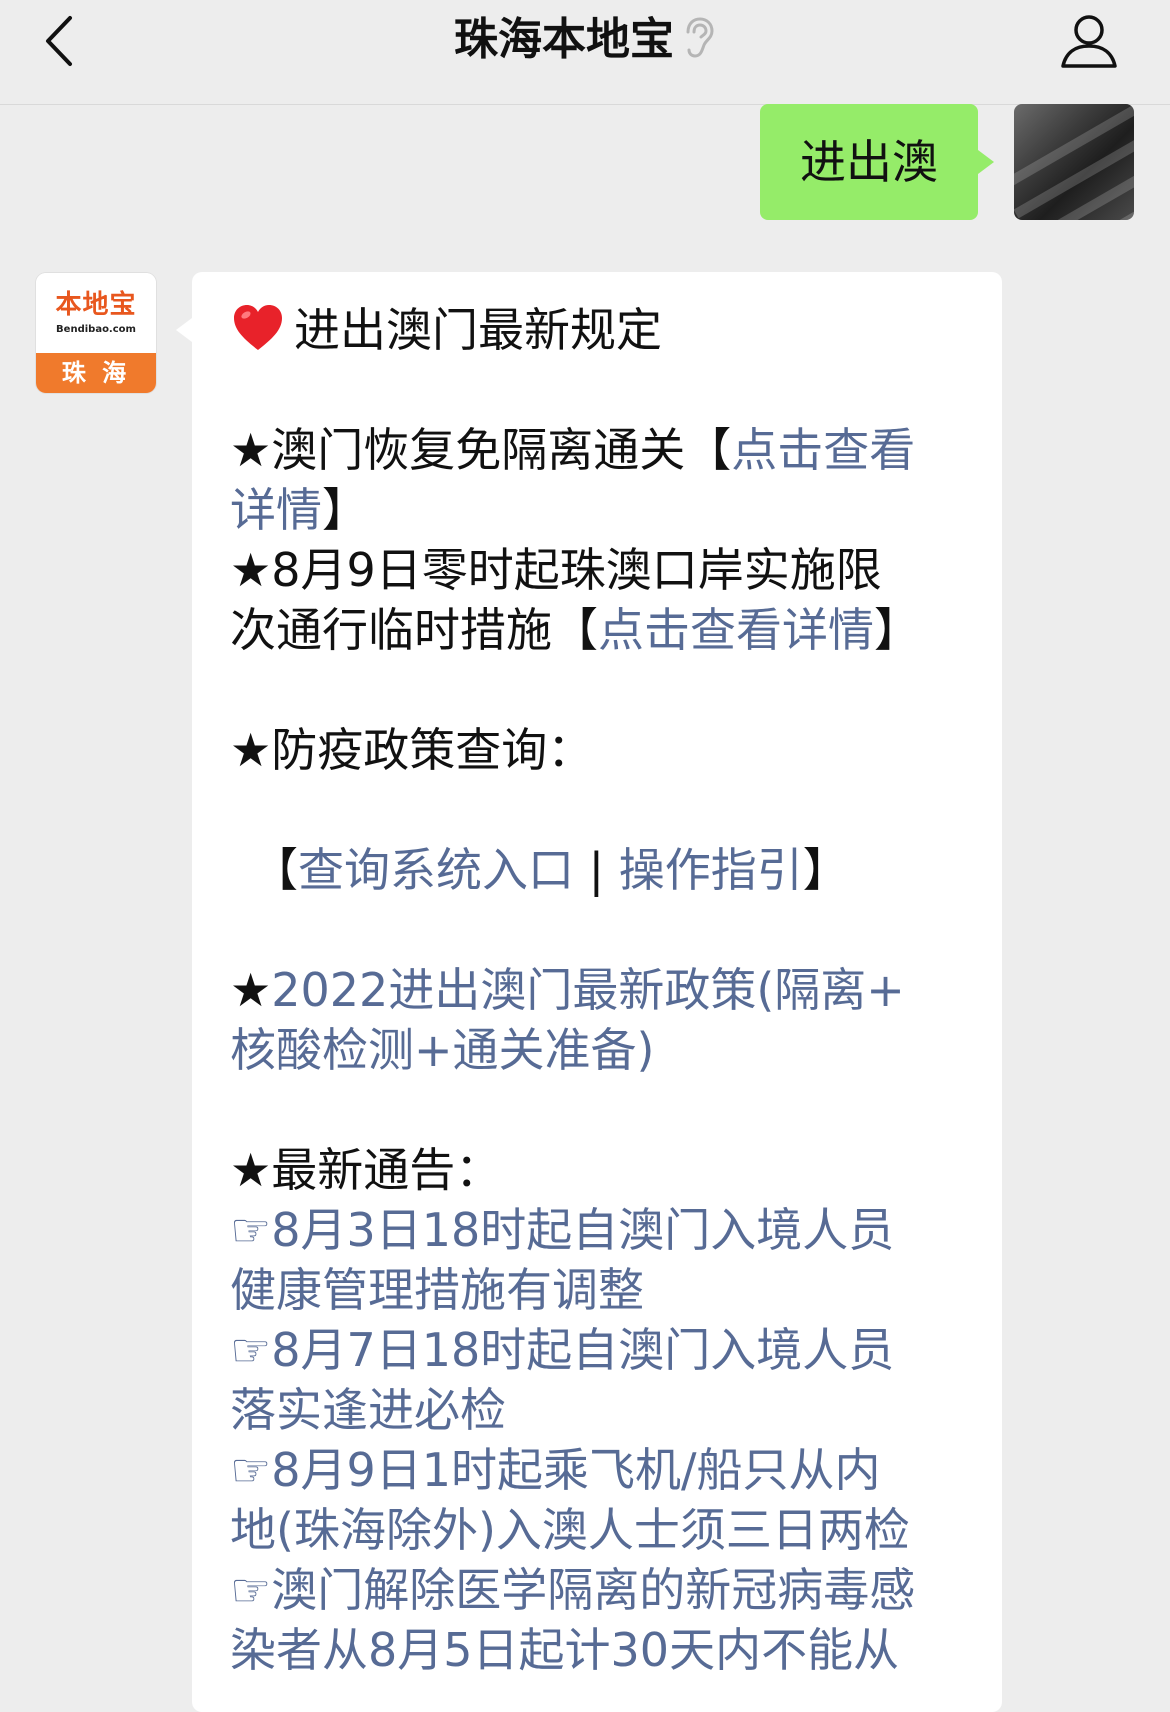 This screenshot has height=1712, width=1170. I want to click on notice-3-line1: ☞8月9日1时起乘飞机/船只从内, so click(600, 1470).